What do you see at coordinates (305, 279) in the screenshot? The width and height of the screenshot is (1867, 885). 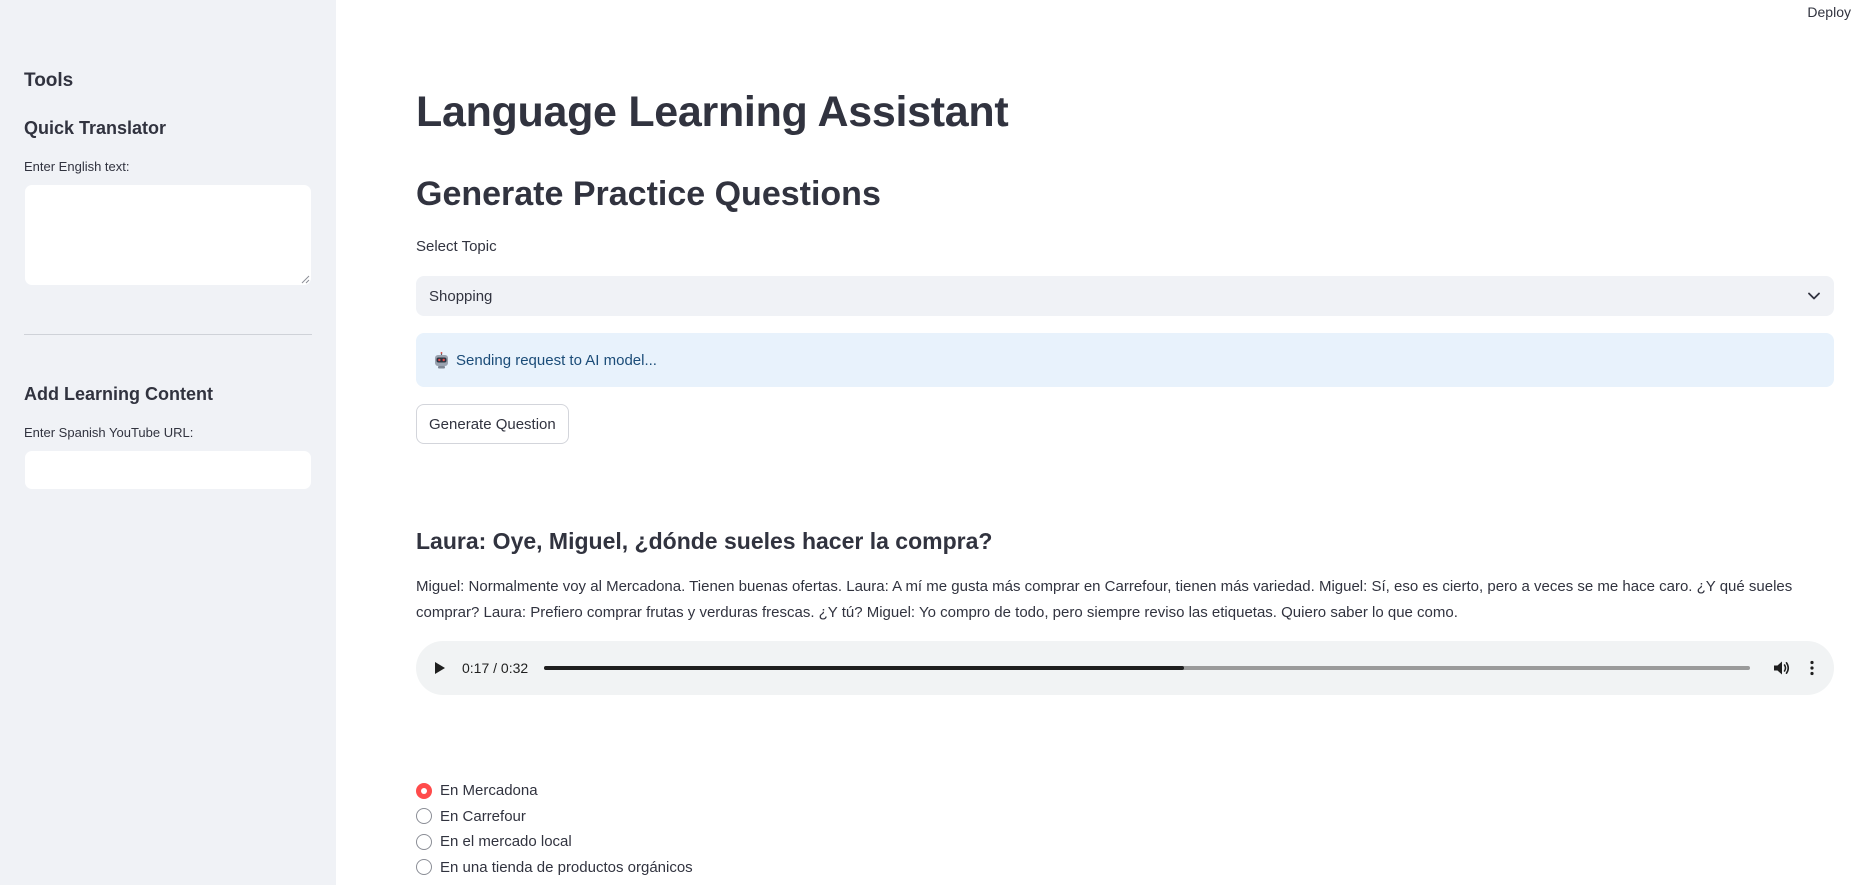 I see `resize-grip-icon` at bounding box center [305, 279].